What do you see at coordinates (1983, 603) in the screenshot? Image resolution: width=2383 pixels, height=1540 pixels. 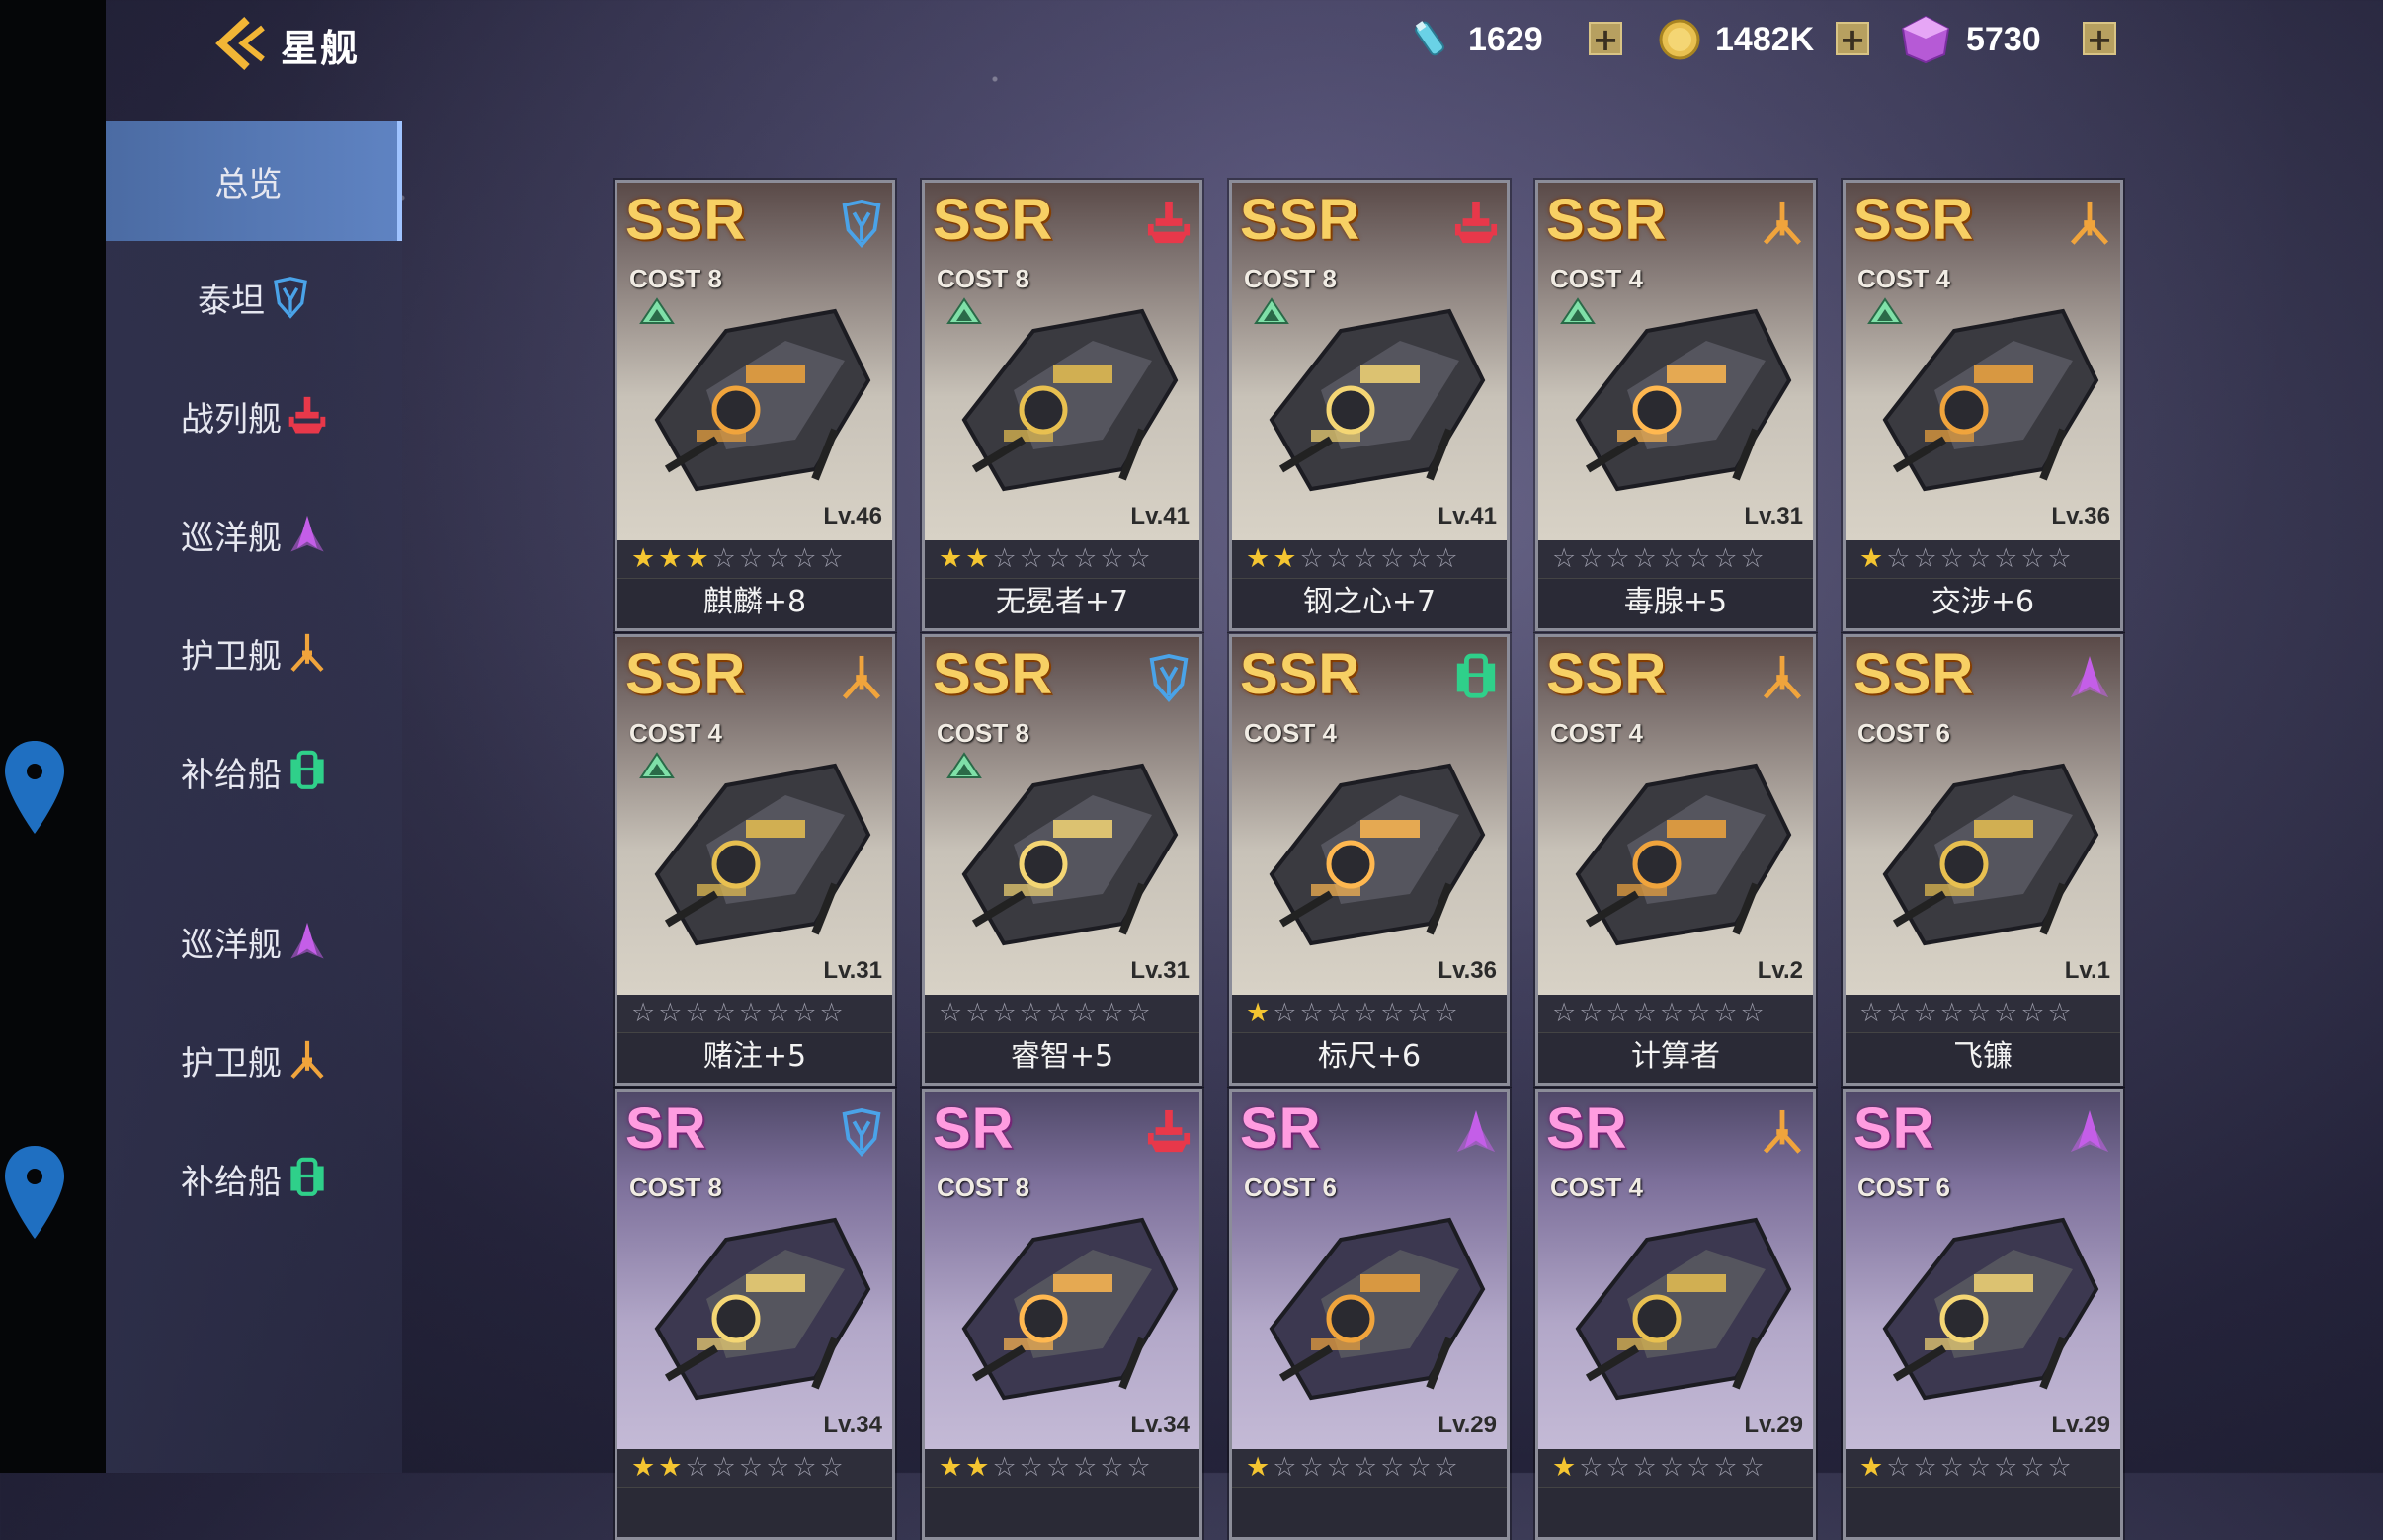 I see `ship-name: 交涉+6` at bounding box center [1983, 603].